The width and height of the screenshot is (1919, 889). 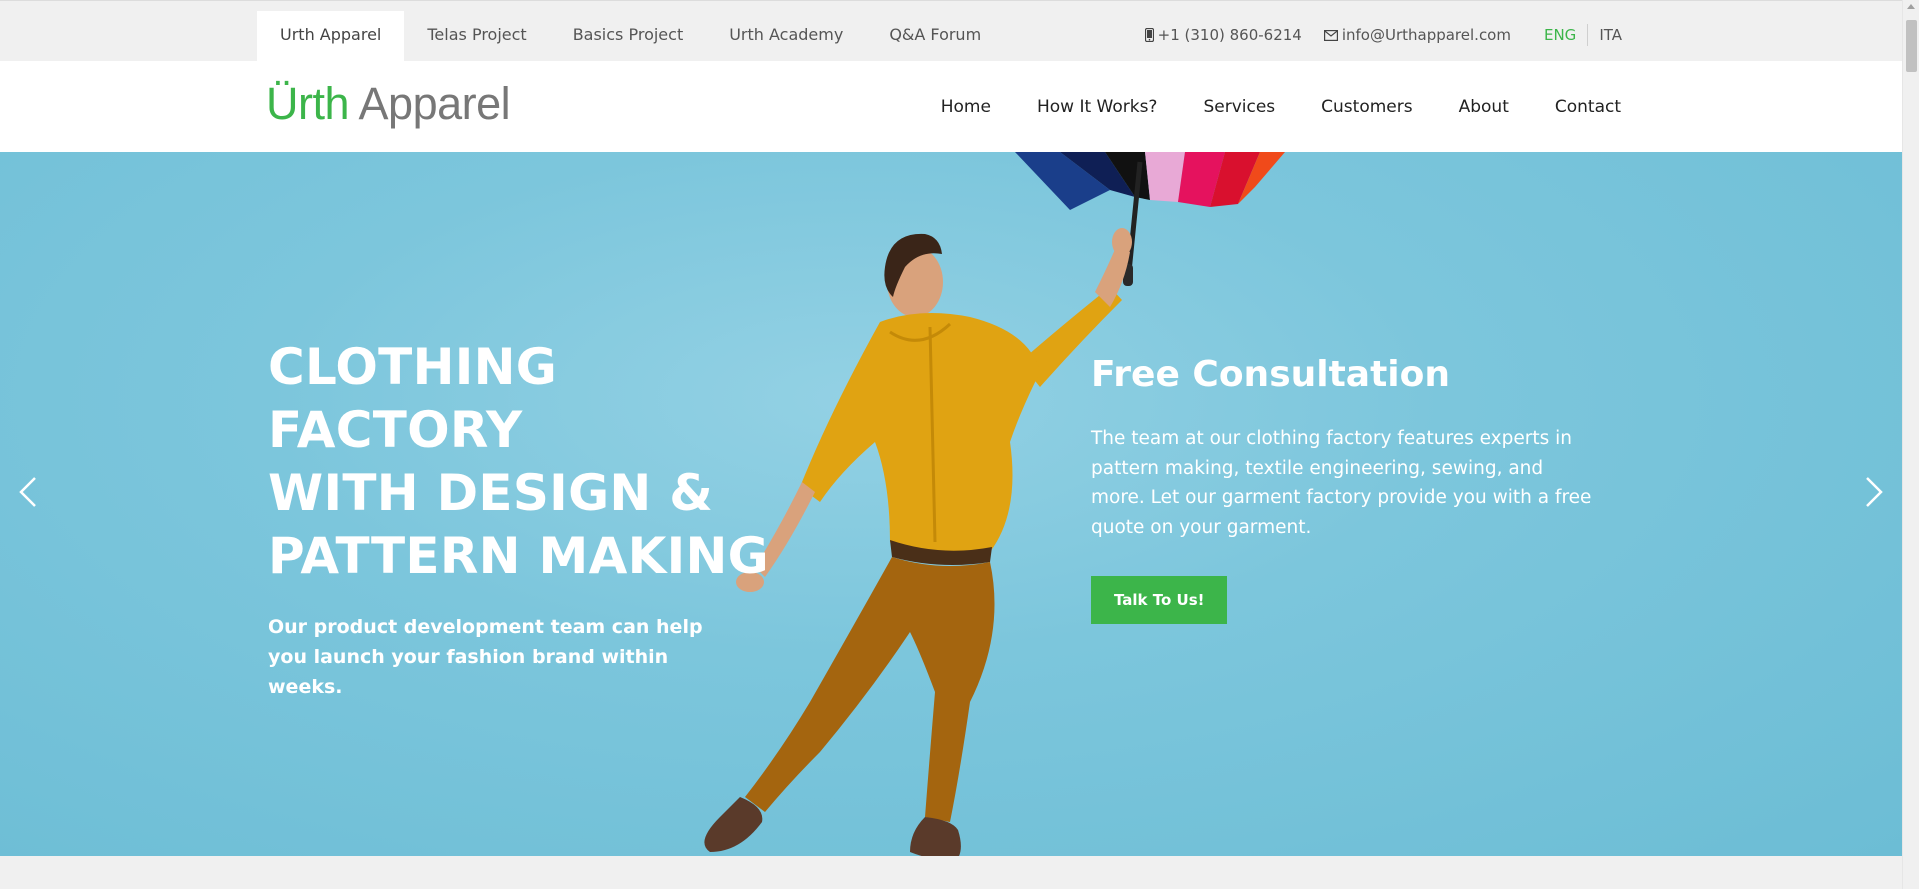 What do you see at coordinates (1911, 6) in the screenshot?
I see `scroll-up-arrow-icon` at bounding box center [1911, 6].